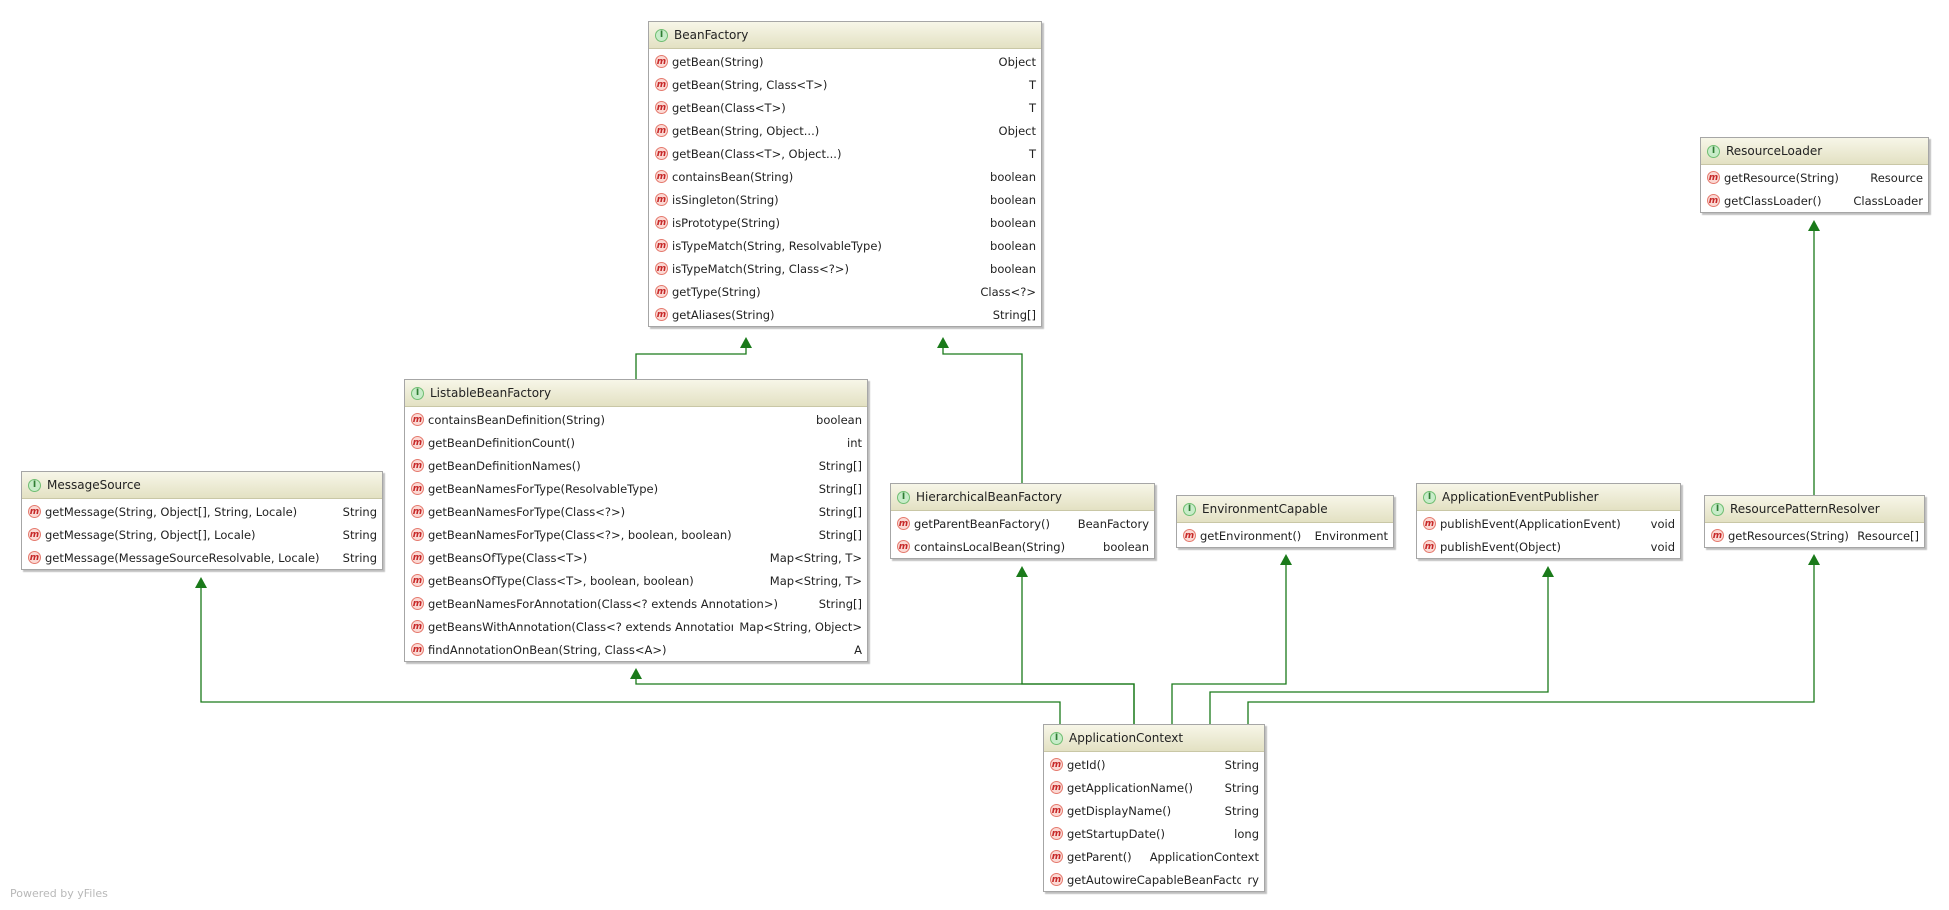 The height and width of the screenshot is (910, 1949). What do you see at coordinates (1805, 509) in the screenshot?
I see `node-title: ResourcePatternResolver` at bounding box center [1805, 509].